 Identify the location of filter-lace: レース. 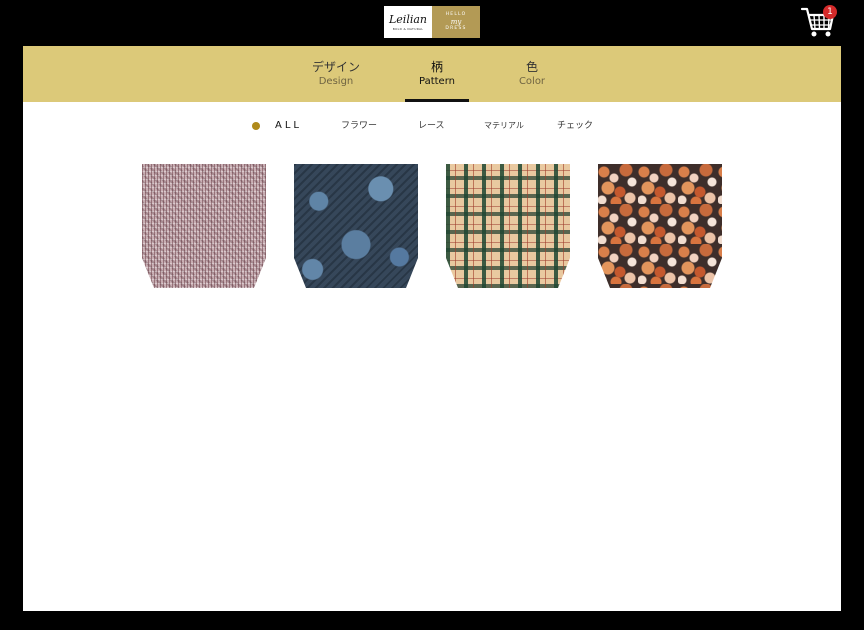
(431, 126).